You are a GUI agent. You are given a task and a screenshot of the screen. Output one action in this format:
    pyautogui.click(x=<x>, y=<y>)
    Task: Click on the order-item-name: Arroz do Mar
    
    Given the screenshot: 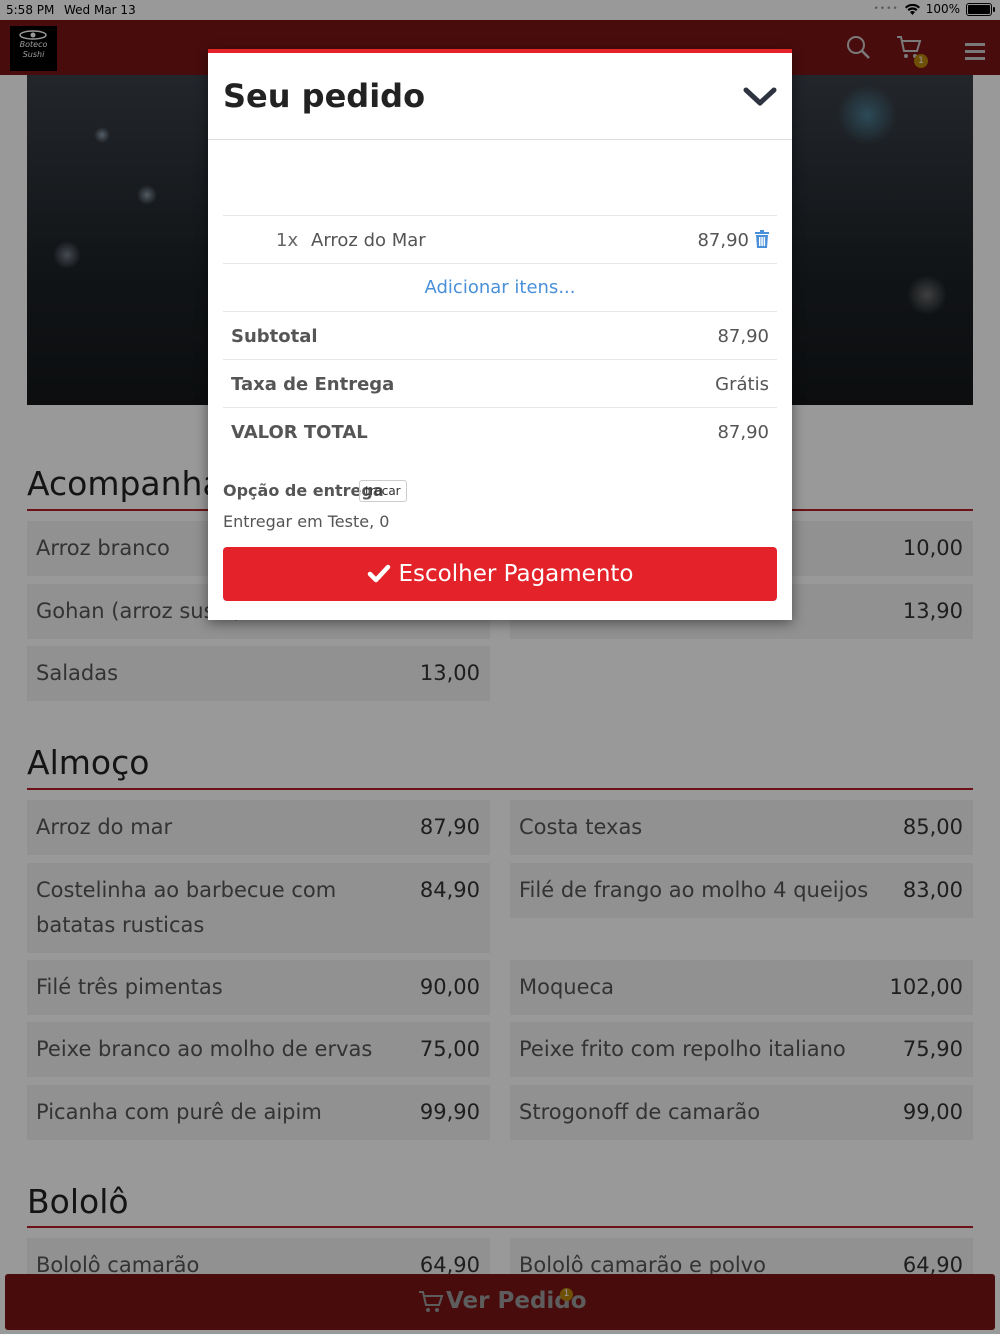 What is the action you would take?
    pyautogui.click(x=368, y=240)
    